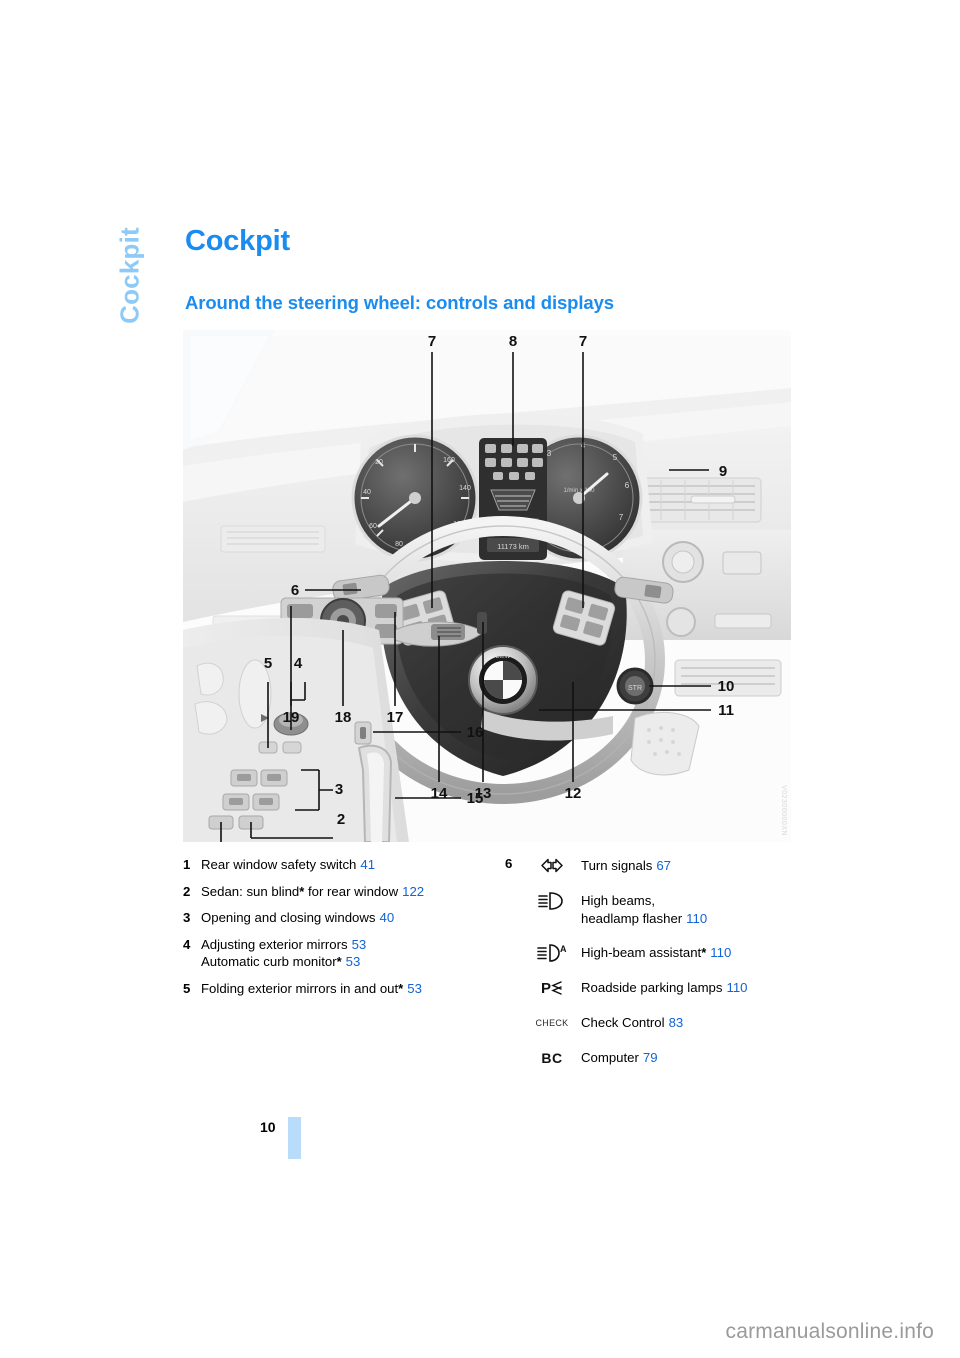 The height and width of the screenshot is (1358, 960). What do you see at coordinates (513, 546) in the screenshot?
I see `svg-text: 11173 km` at bounding box center [513, 546].